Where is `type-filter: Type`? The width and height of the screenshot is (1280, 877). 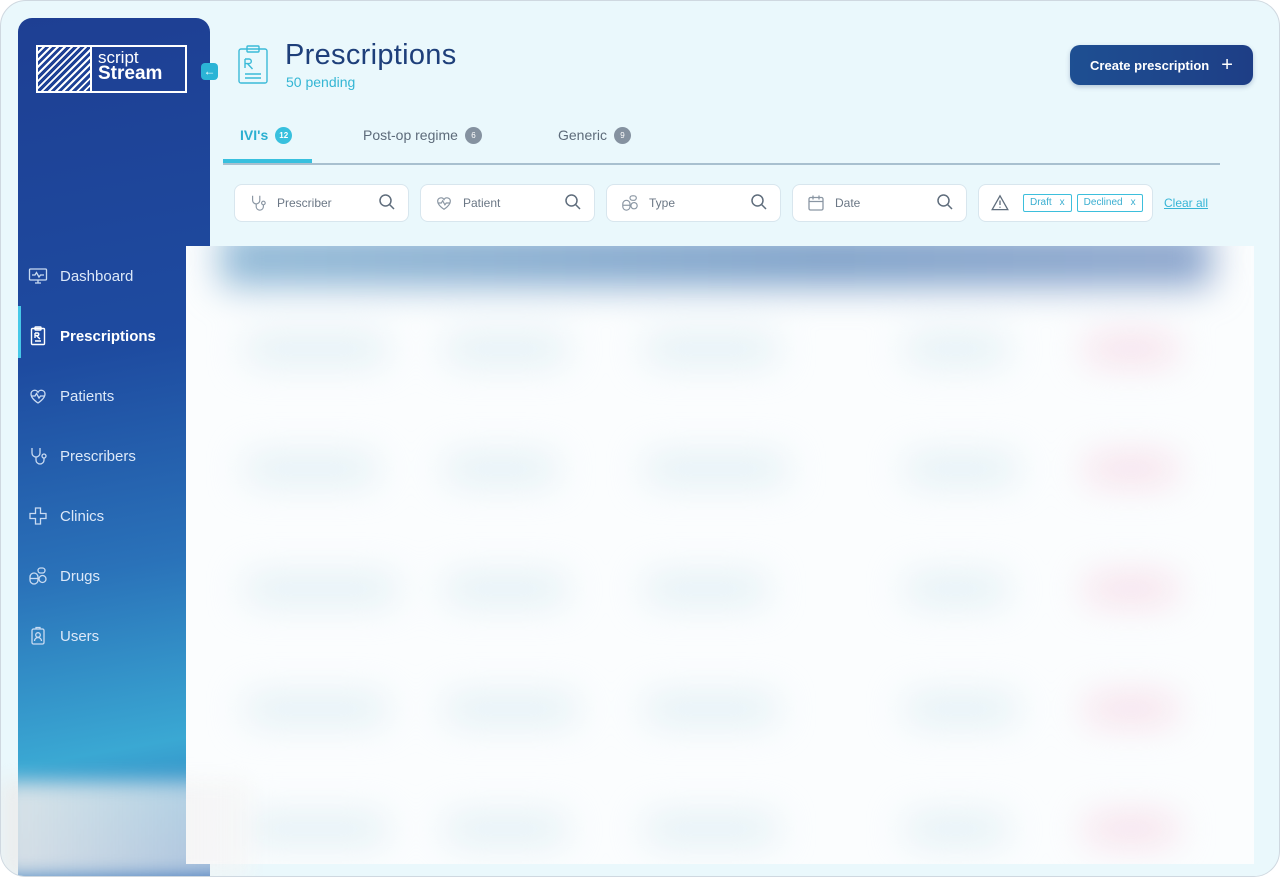 type-filter: Type is located at coordinates (693, 203).